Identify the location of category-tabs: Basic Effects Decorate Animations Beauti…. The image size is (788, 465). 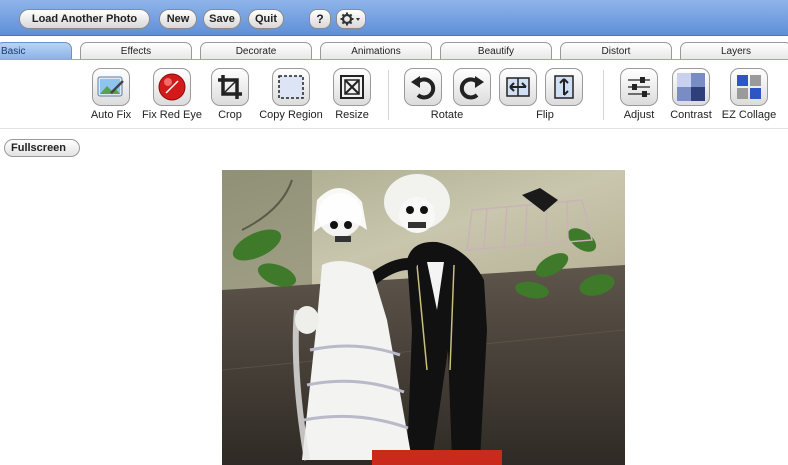
(394, 48).